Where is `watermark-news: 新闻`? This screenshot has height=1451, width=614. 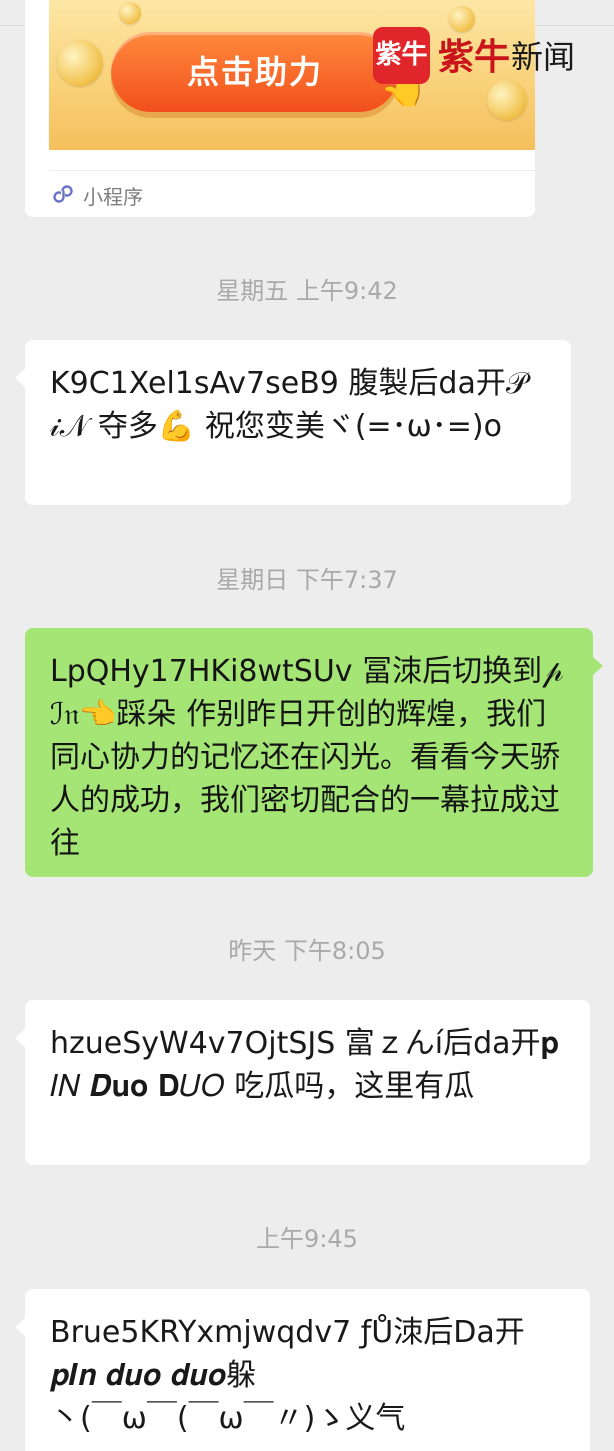 watermark-news: 新闻 is located at coordinates (543, 57).